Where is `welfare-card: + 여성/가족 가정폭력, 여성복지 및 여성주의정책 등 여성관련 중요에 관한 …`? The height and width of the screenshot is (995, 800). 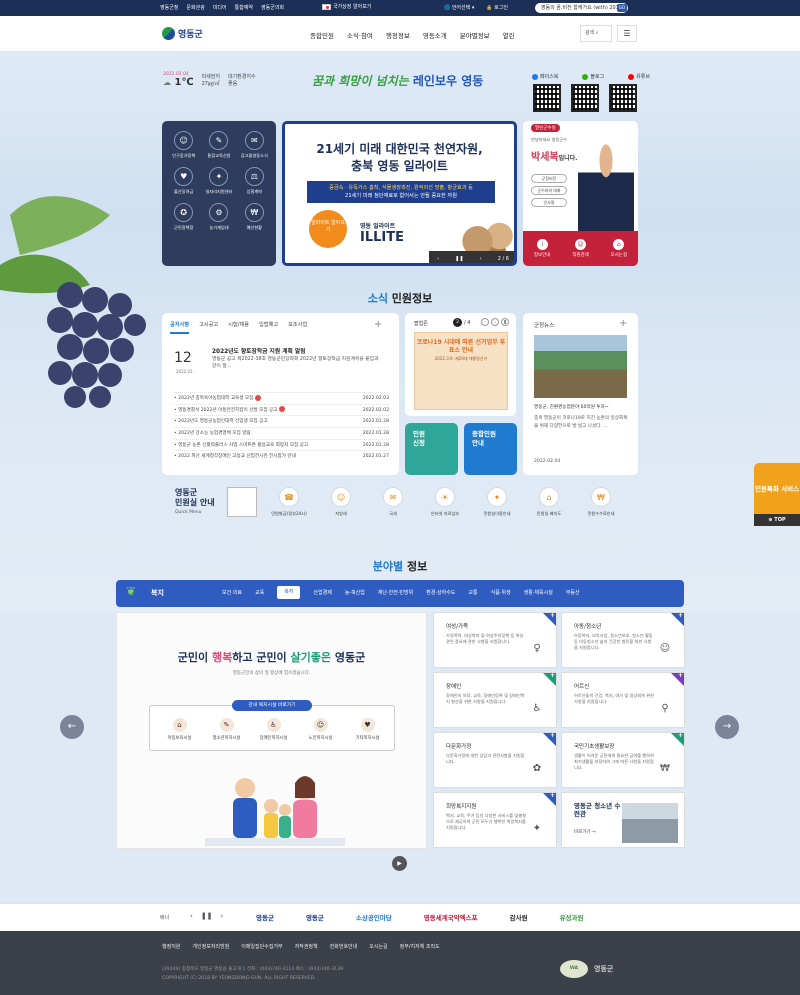
welfare-card: + 여성/가족 가정폭력, 여성복지 및 여성주의정책 등 여성관련 중요에 관한 … is located at coordinates (495, 640).